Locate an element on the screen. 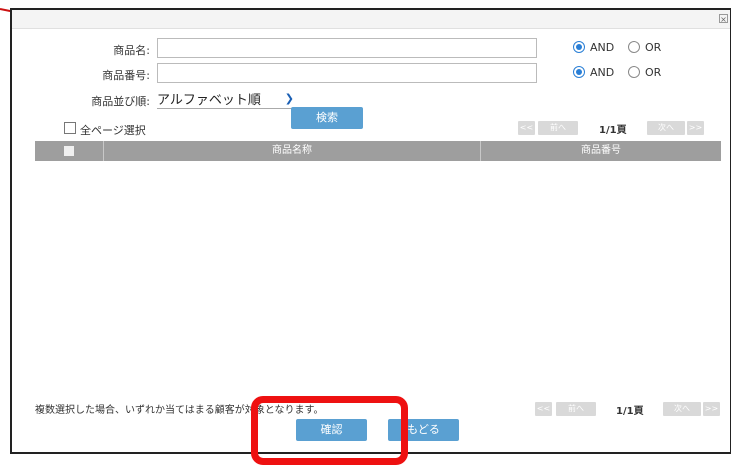 The height and width of the screenshot is (467, 731). product-name-or-label: OR is located at coordinates (653, 47).